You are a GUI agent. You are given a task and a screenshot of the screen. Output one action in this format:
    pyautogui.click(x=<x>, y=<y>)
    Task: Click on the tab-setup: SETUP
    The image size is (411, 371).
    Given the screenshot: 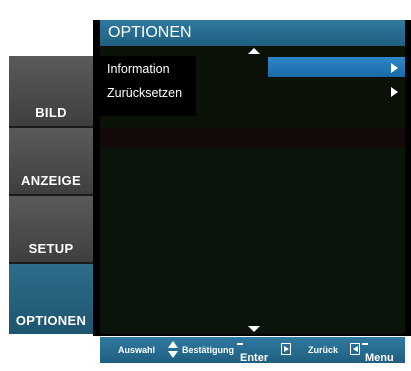 What is the action you would take?
    pyautogui.click(x=51, y=229)
    